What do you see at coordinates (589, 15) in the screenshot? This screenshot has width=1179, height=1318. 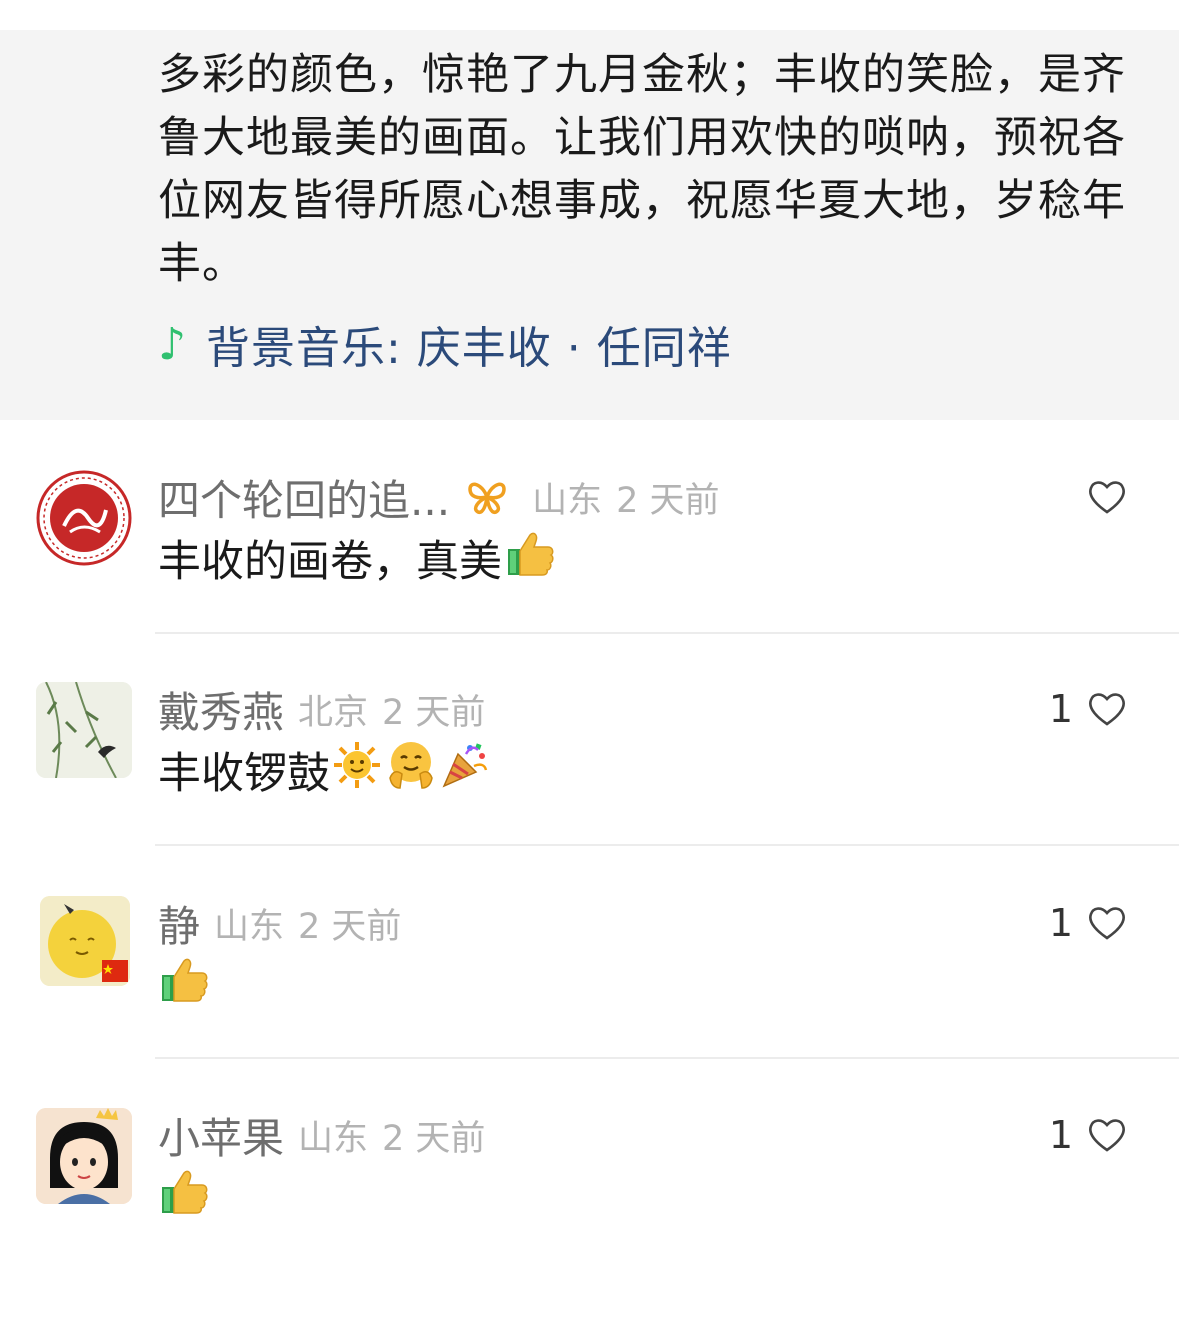 I see `top-strip` at bounding box center [589, 15].